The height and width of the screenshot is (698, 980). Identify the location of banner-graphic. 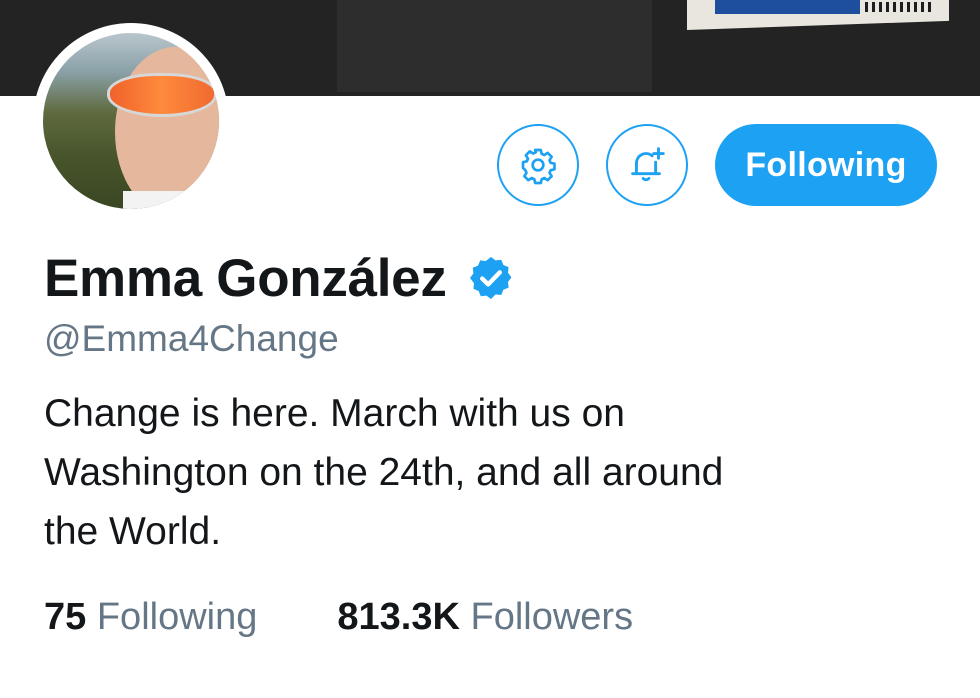
(787, 7).